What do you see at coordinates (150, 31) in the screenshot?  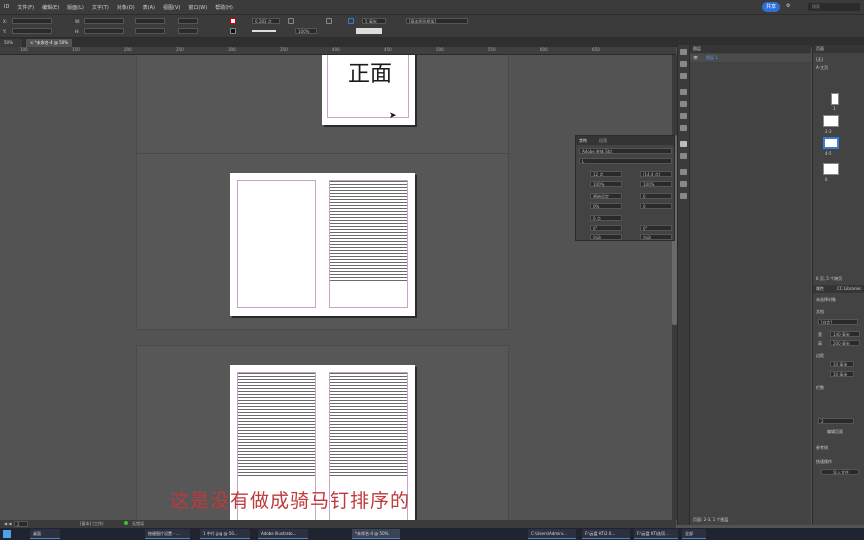 I see `scale-y-field` at bounding box center [150, 31].